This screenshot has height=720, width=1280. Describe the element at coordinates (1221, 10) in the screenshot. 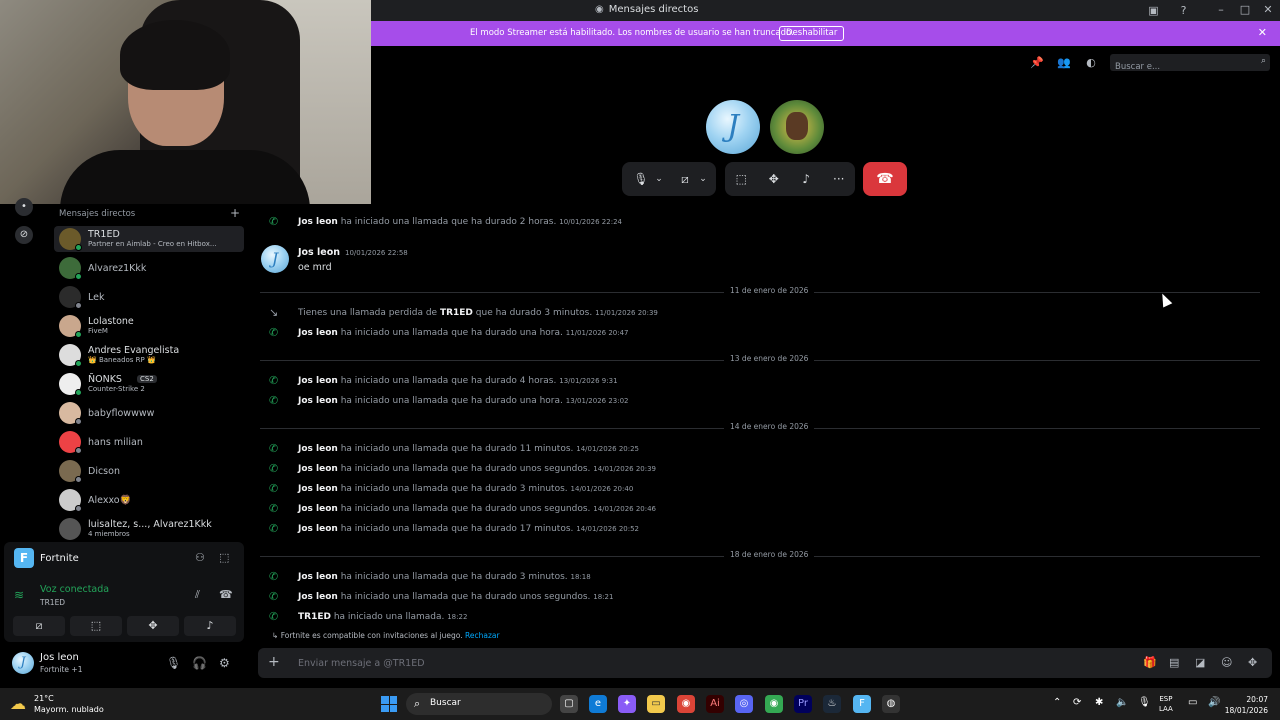

I see `minimize-icon: –` at that location.